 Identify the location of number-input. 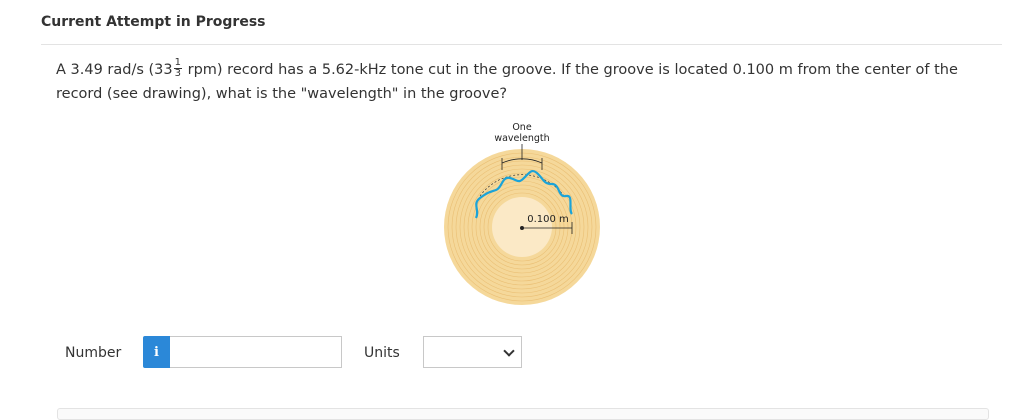
(256, 352).